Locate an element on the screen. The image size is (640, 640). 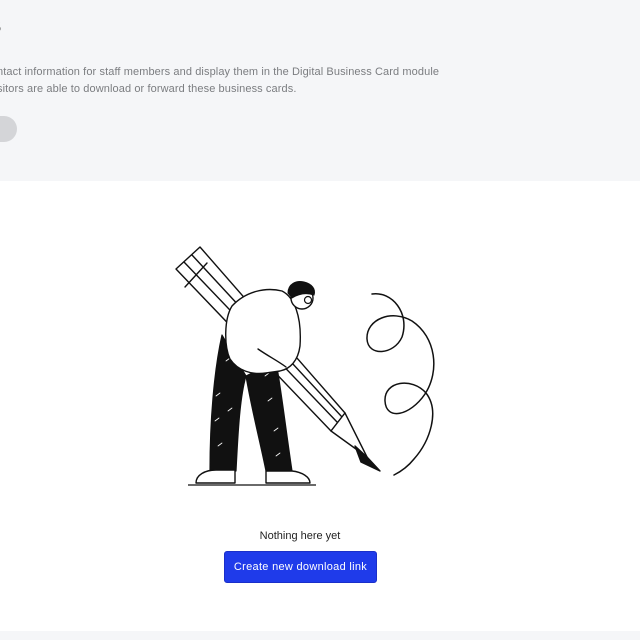
footer-strip is located at coordinates (320, 635).